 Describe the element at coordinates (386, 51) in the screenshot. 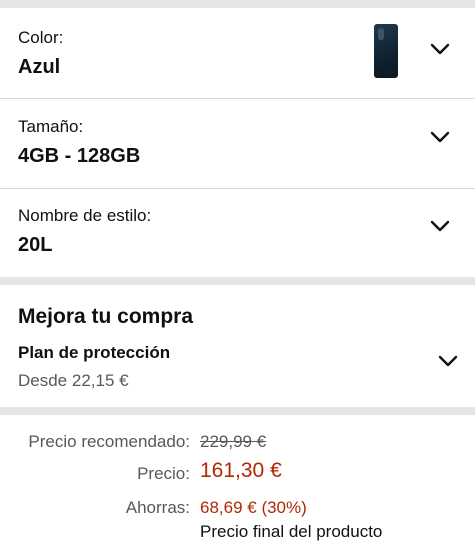

I see `phone-thumbnail` at that location.